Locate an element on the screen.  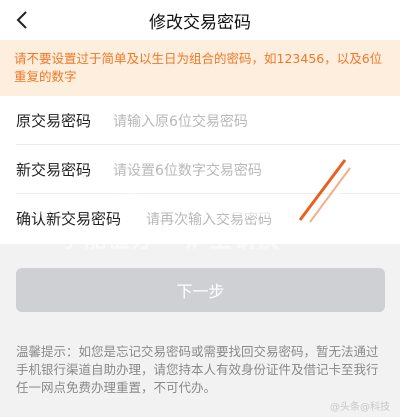
new-password-input: 请设置6位数字交易密码 is located at coordinates (187, 170).